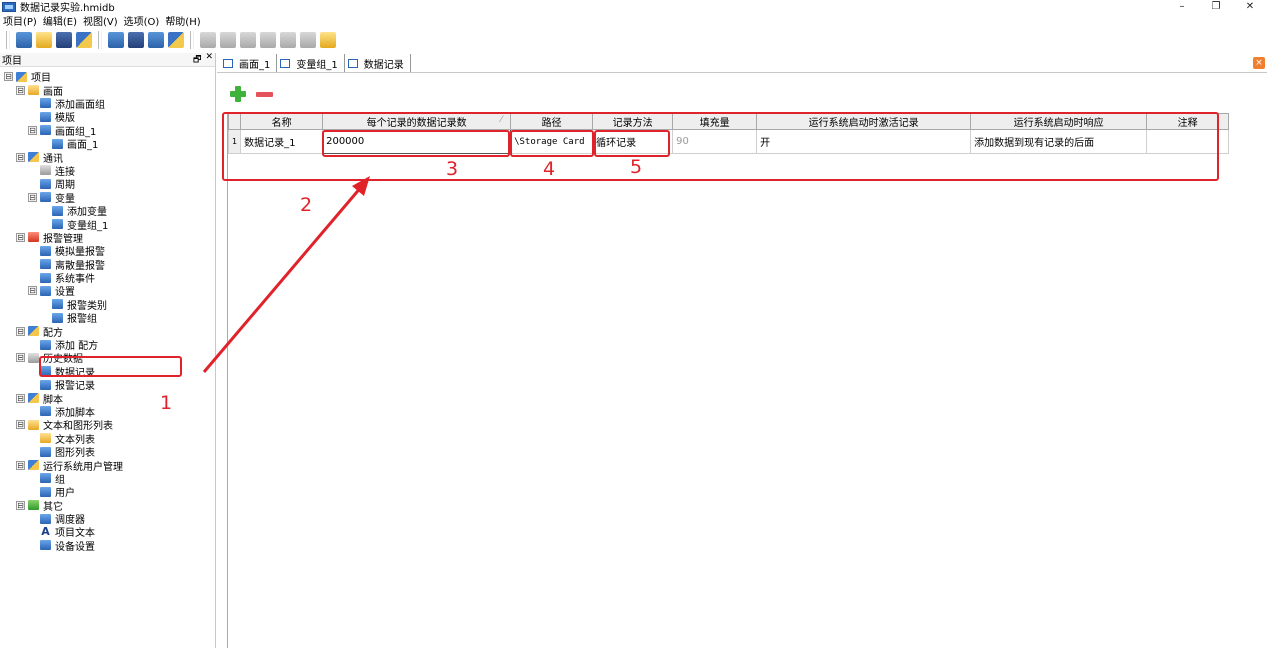  What do you see at coordinates (136, 40) in the screenshot?
I see `download-icon` at bounding box center [136, 40].